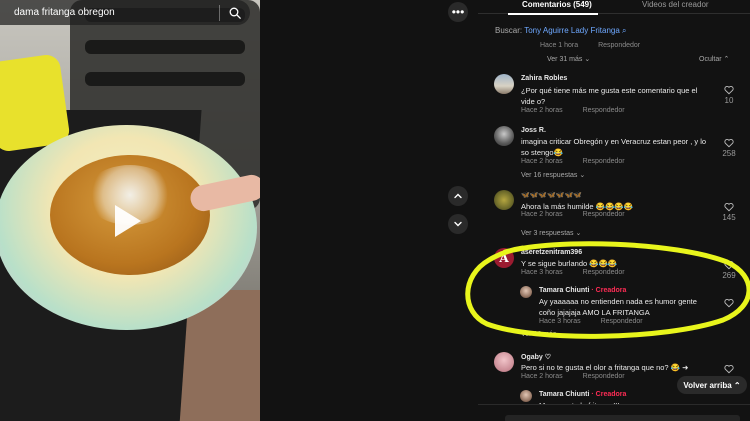 The width and height of the screenshot is (750, 421). I want to click on back-to-top-button: Volver arriba ⌃, so click(712, 385).